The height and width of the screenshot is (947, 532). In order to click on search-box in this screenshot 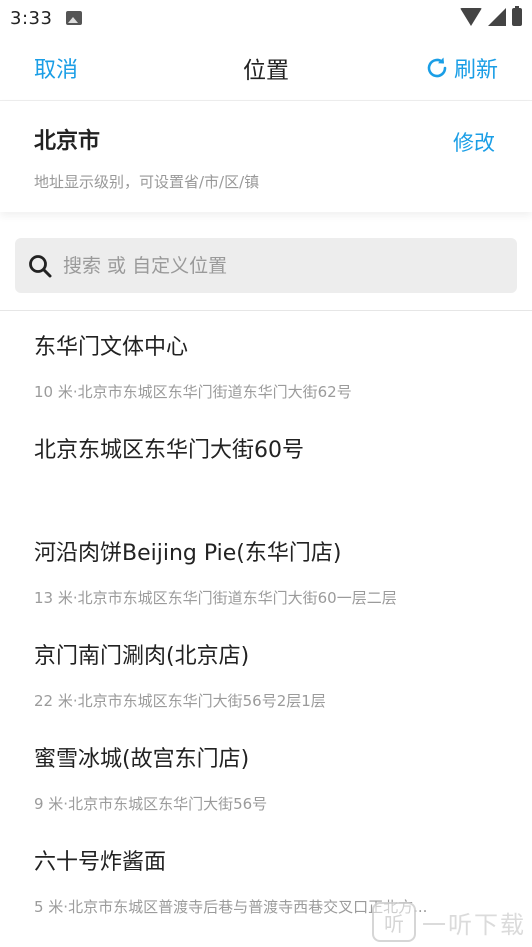, I will do `click(266, 265)`.